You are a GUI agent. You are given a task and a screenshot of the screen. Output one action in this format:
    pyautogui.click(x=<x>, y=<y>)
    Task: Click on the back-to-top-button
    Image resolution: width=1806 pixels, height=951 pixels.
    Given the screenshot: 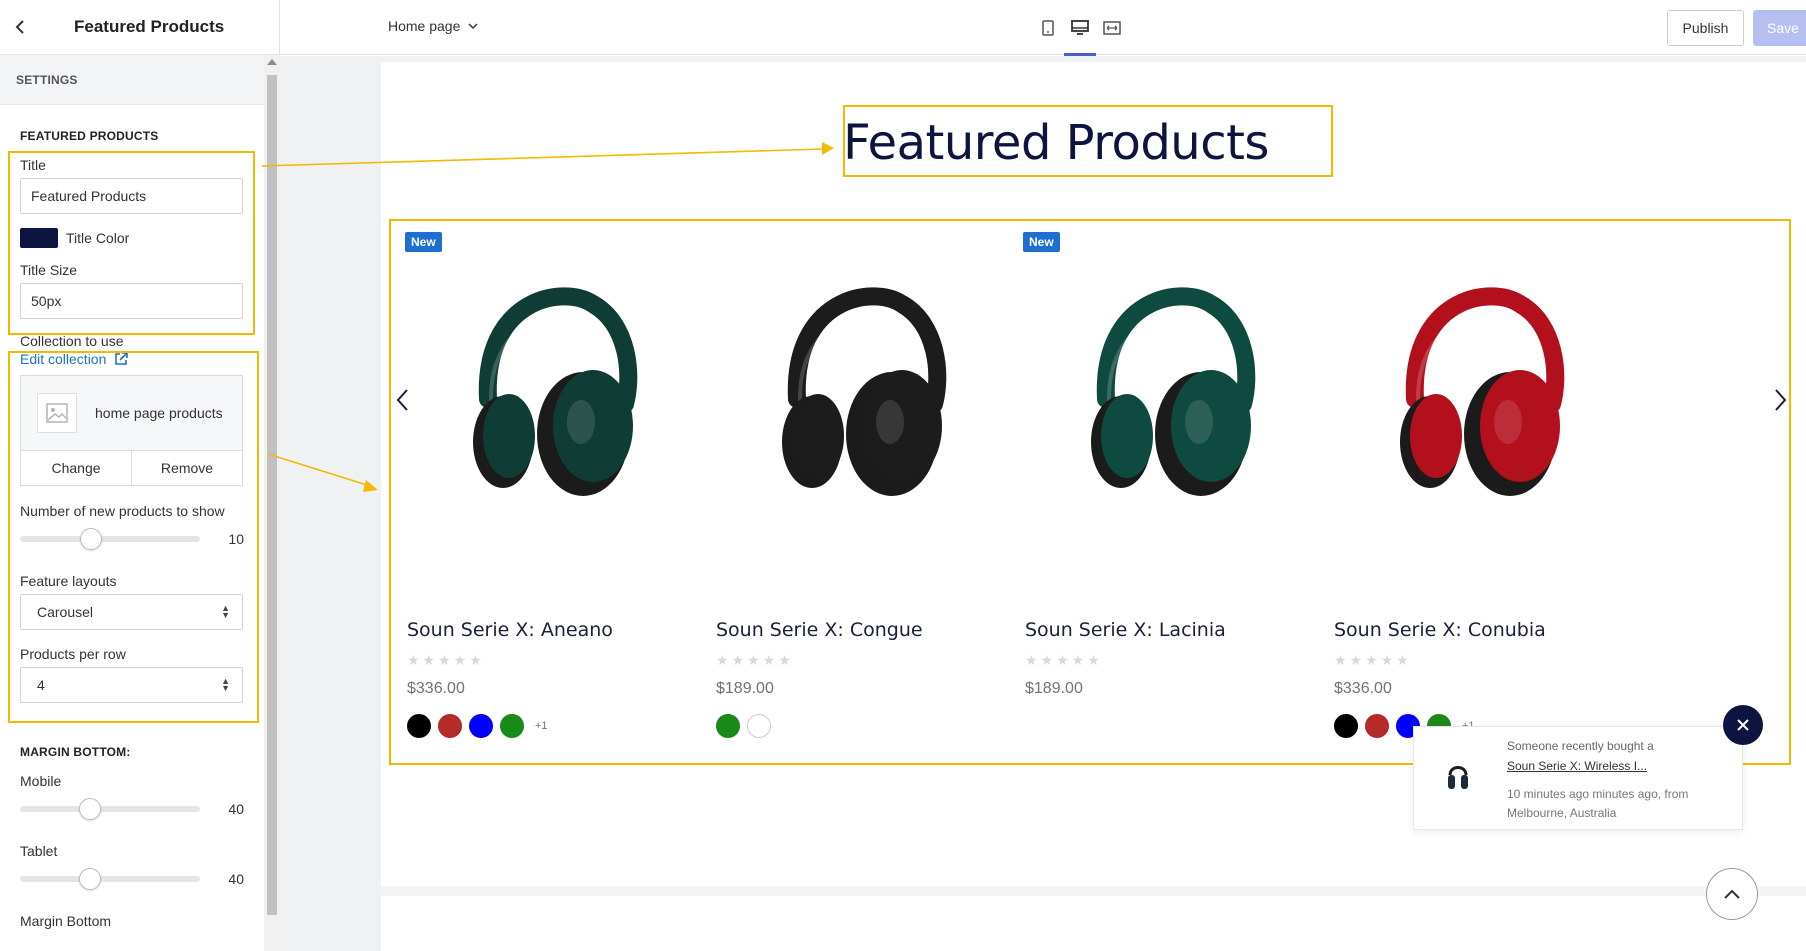 What is the action you would take?
    pyautogui.click(x=1732, y=894)
    